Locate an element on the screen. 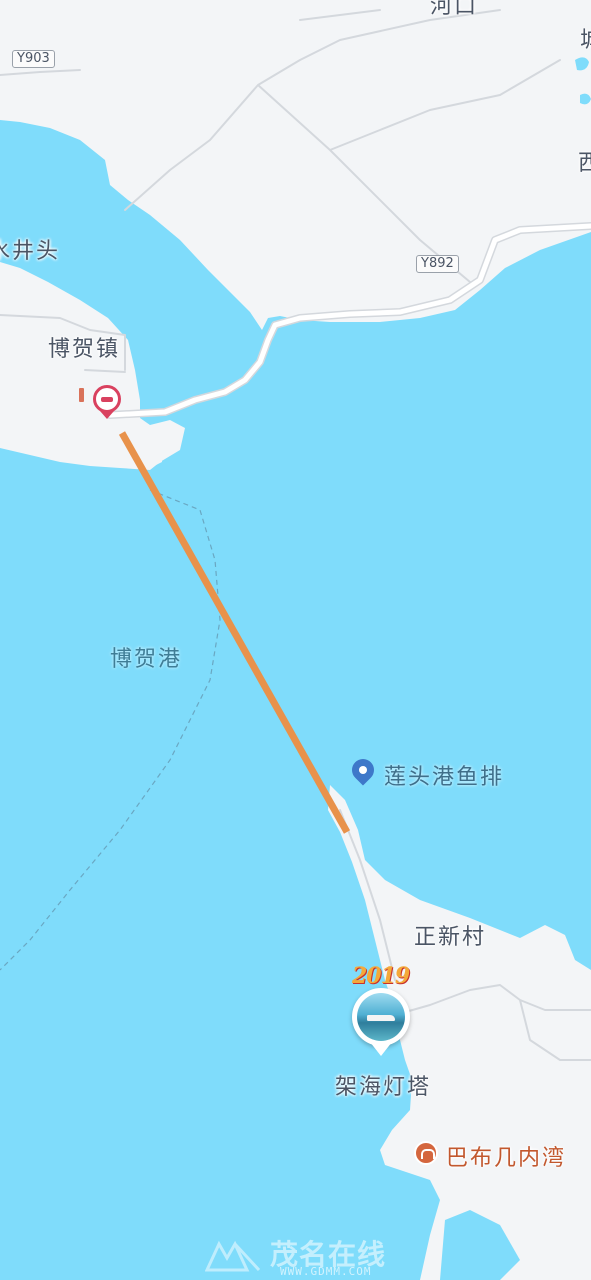 This screenshot has width=591, height=1280. no-entry-icon is located at coordinates (107, 399).